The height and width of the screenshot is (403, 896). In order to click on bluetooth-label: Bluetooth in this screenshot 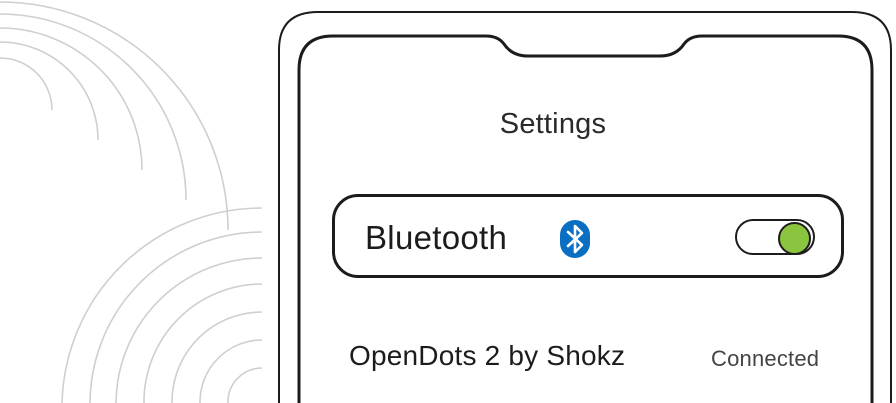, I will do `click(436, 237)`.